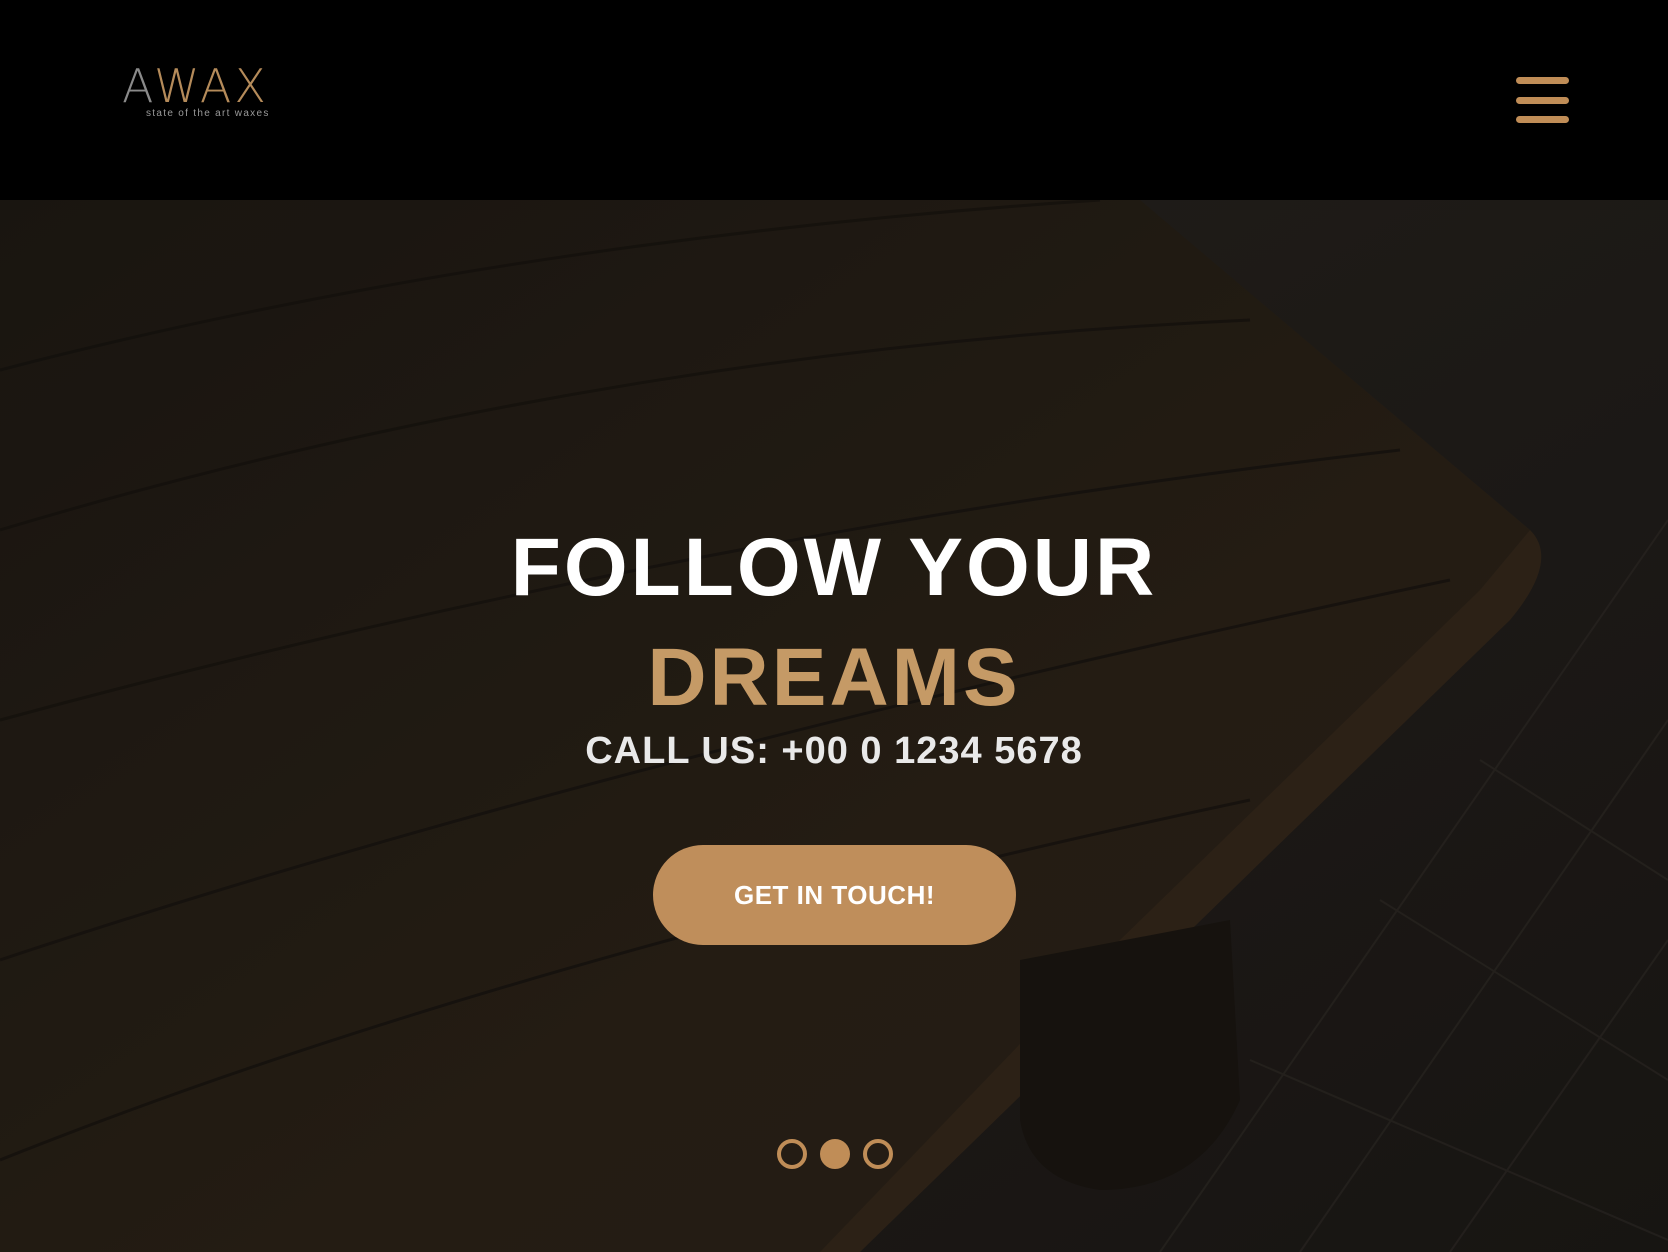 This screenshot has height=1252, width=1668. What do you see at coordinates (195, 86) in the screenshot?
I see `logo-wordmark: AWAX` at bounding box center [195, 86].